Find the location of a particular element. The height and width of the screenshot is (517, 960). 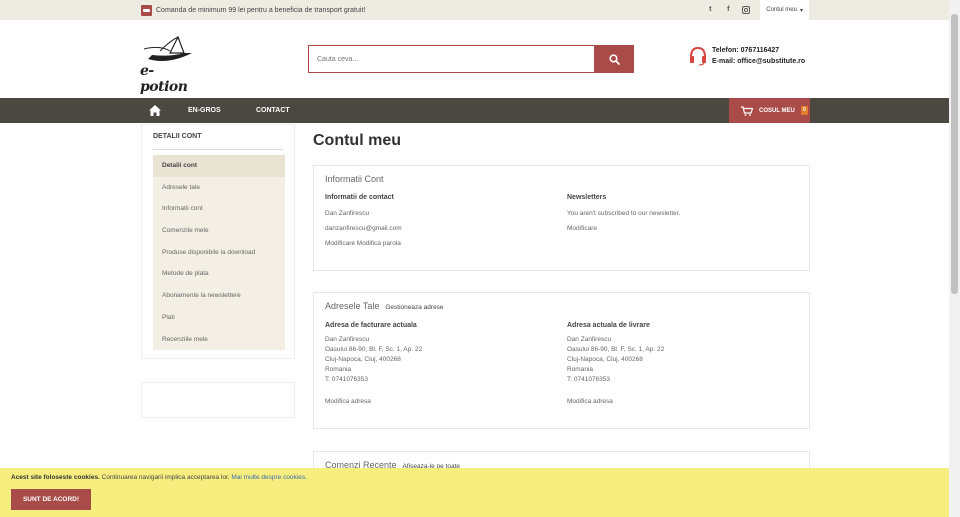

main-nav: EN-GROS CONTACT COSUL MEU 0 is located at coordinates (474, 110).